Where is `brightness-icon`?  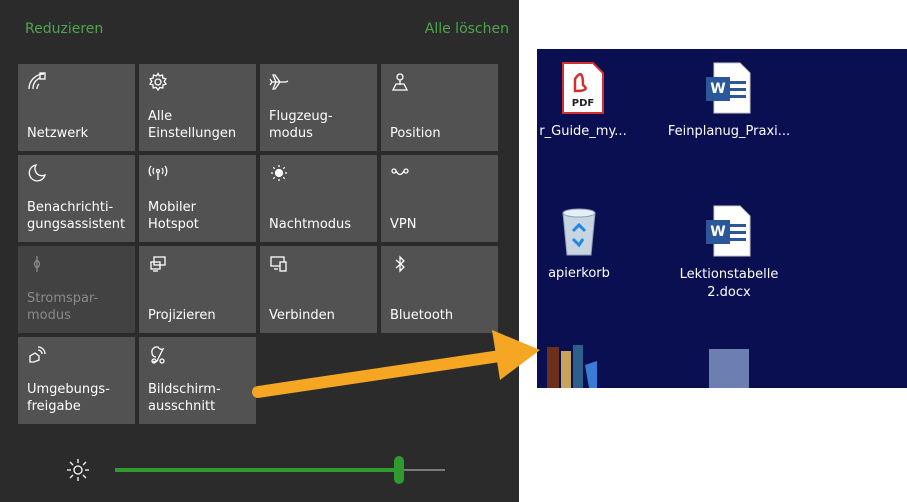 brightness-icon is located at coordinates (78, 470).